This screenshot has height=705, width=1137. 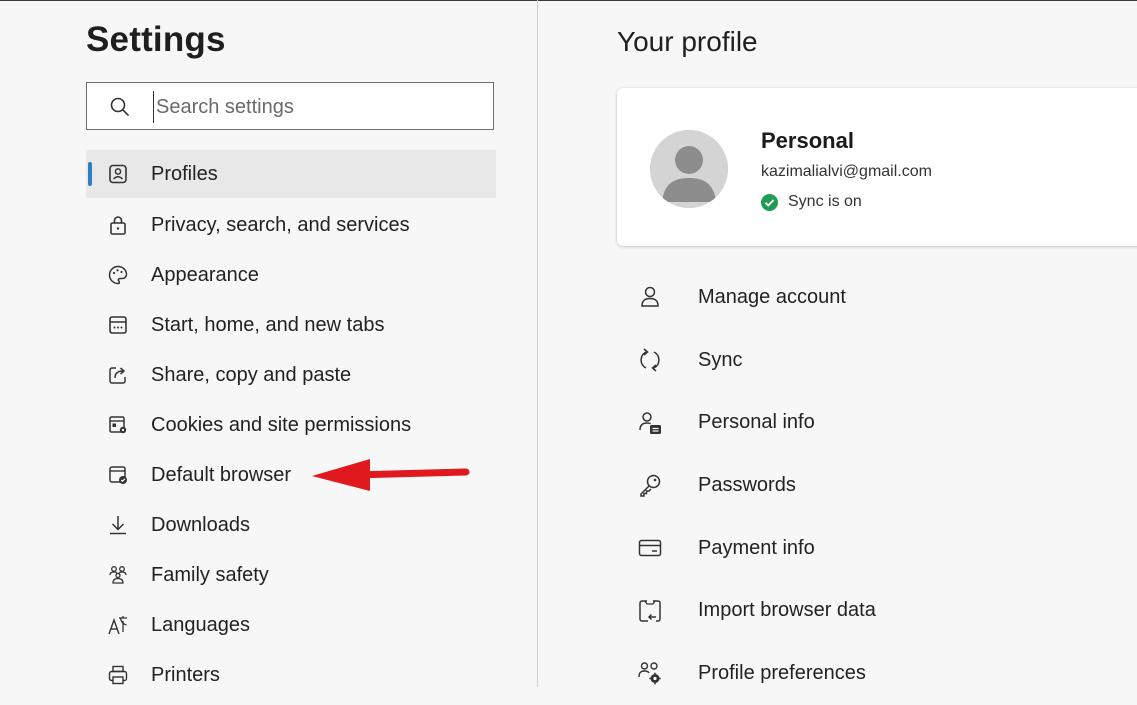 I want to click on menu-item-label: Profile preferences, so click(x=782, y=672).